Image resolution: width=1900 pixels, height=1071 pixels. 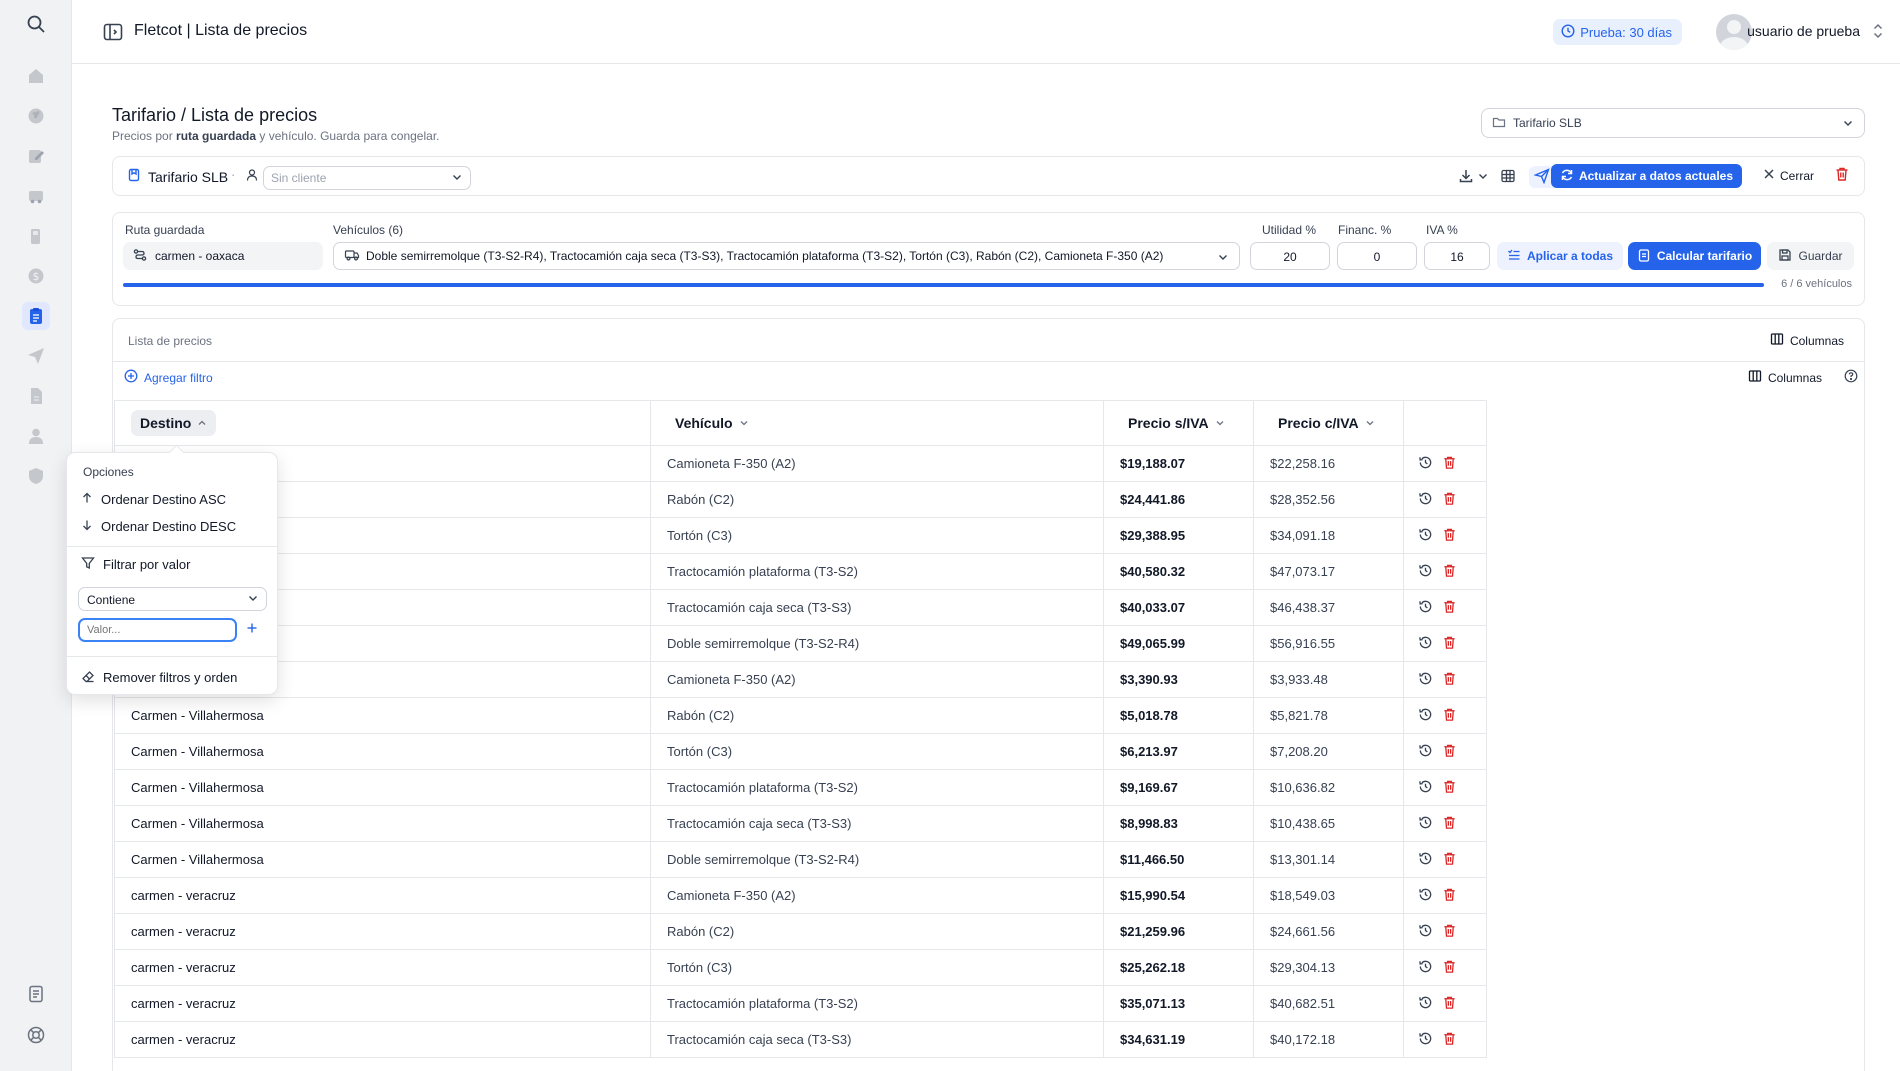 What do you see at coordinates (367, 178) in the screenshot?
I see `client-select: Sin cliente` at bounding box center [367, 178].